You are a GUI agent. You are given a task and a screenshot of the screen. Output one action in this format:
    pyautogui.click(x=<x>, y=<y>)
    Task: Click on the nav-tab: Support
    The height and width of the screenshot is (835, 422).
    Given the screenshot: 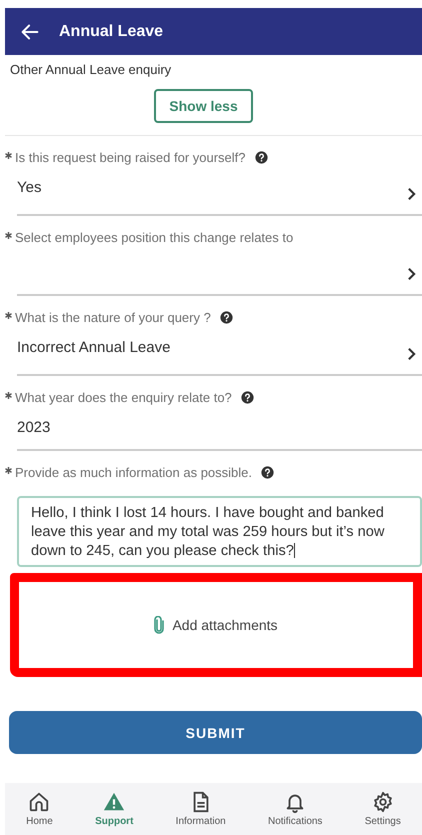 What is the action you would take?
    pyautogui.click(x=114, y=809)
    